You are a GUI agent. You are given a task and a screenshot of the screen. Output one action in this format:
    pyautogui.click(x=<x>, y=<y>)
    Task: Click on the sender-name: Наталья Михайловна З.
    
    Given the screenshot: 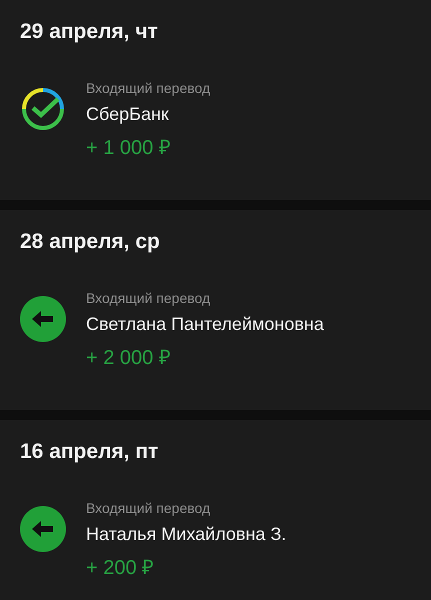 What is the action you would take?
    pyautogui.click(x=186, y=534)
    